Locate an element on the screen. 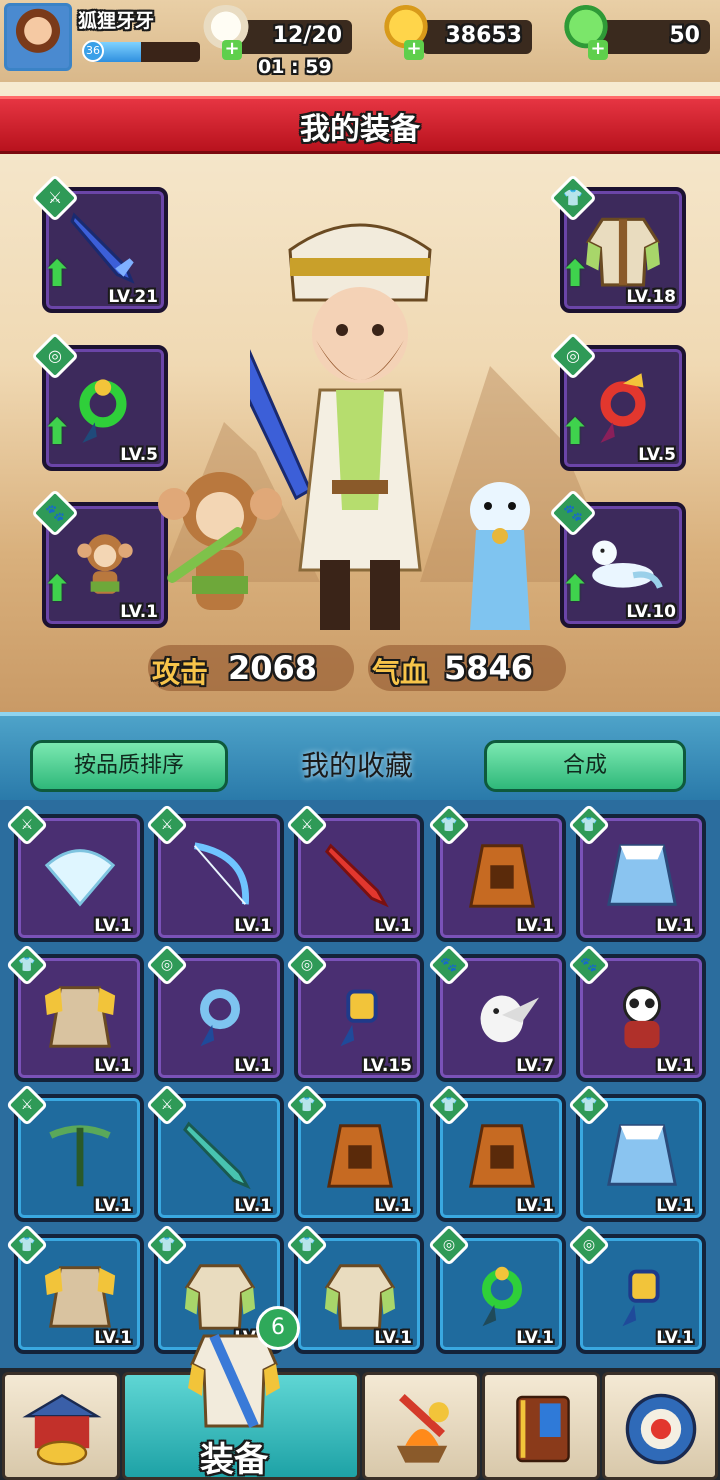 This screenshot has width=720, height=1480. robe-armor-icon is located at coordinates (623, 252).